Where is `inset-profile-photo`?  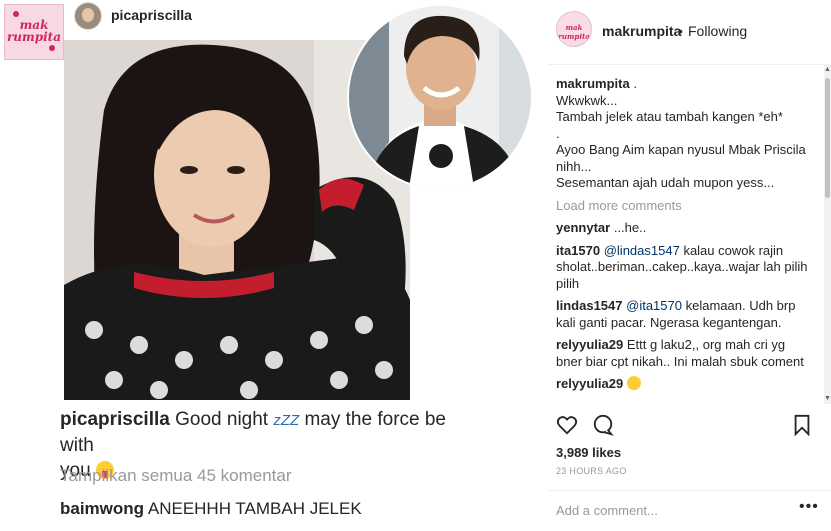
inset-profile-photo is located at coordinates (440, 97).